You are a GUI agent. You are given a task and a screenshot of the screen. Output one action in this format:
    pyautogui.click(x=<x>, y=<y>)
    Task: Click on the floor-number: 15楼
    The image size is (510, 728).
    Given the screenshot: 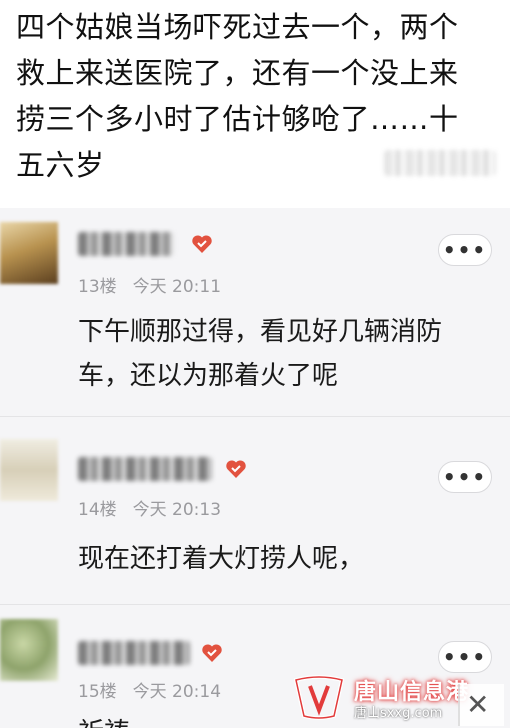 What is the action you would take?
    pyautogui.click(x=97, y=692)
    